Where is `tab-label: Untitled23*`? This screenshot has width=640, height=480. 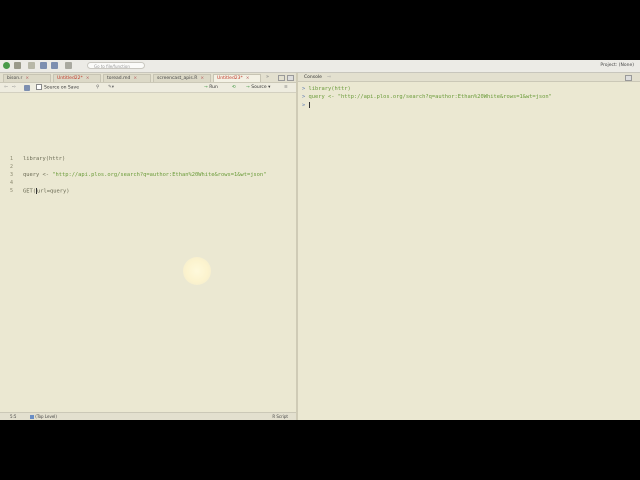 tab-label: Untitled23* is located at coordinates (230, 78).